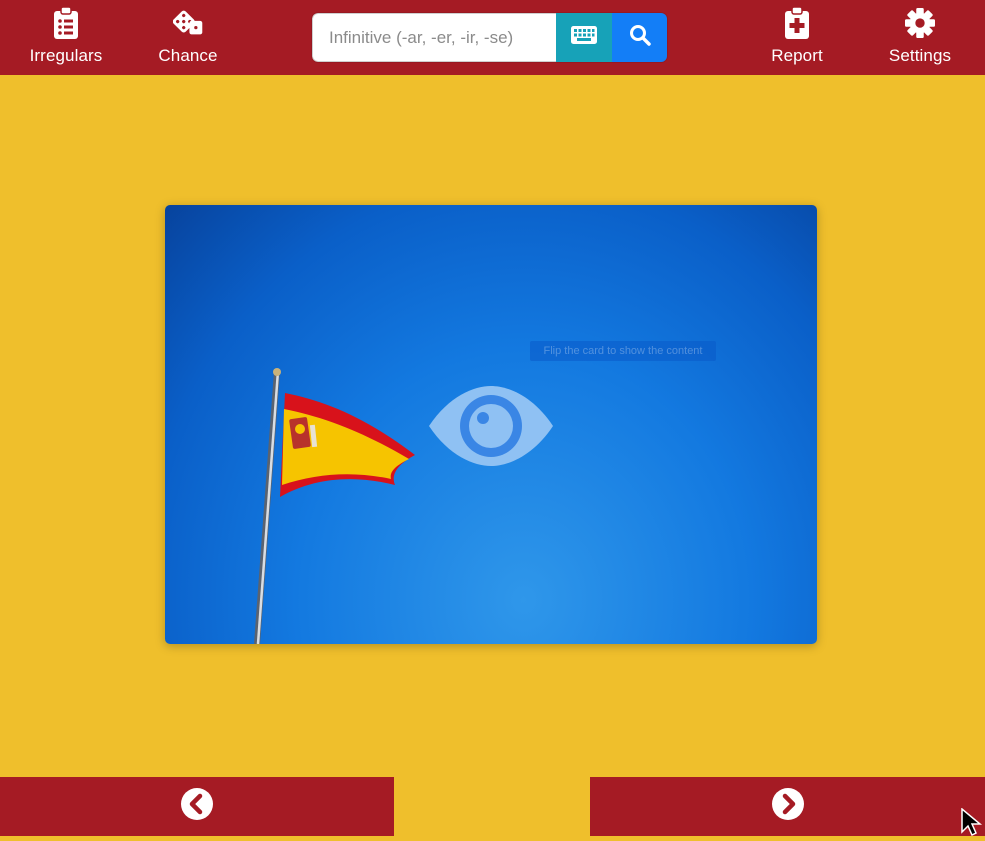  I want to click on search-icon, so click(640, 37).